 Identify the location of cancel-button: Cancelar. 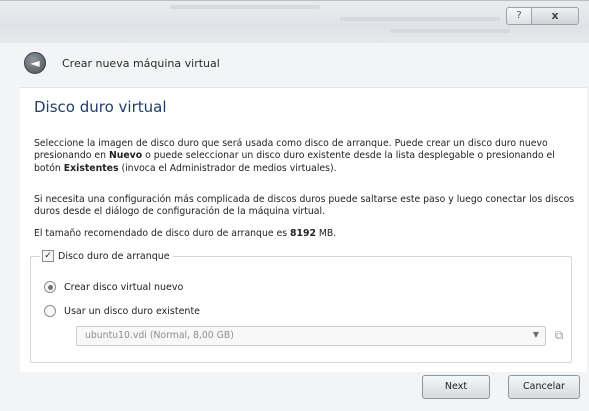
(544, 387).